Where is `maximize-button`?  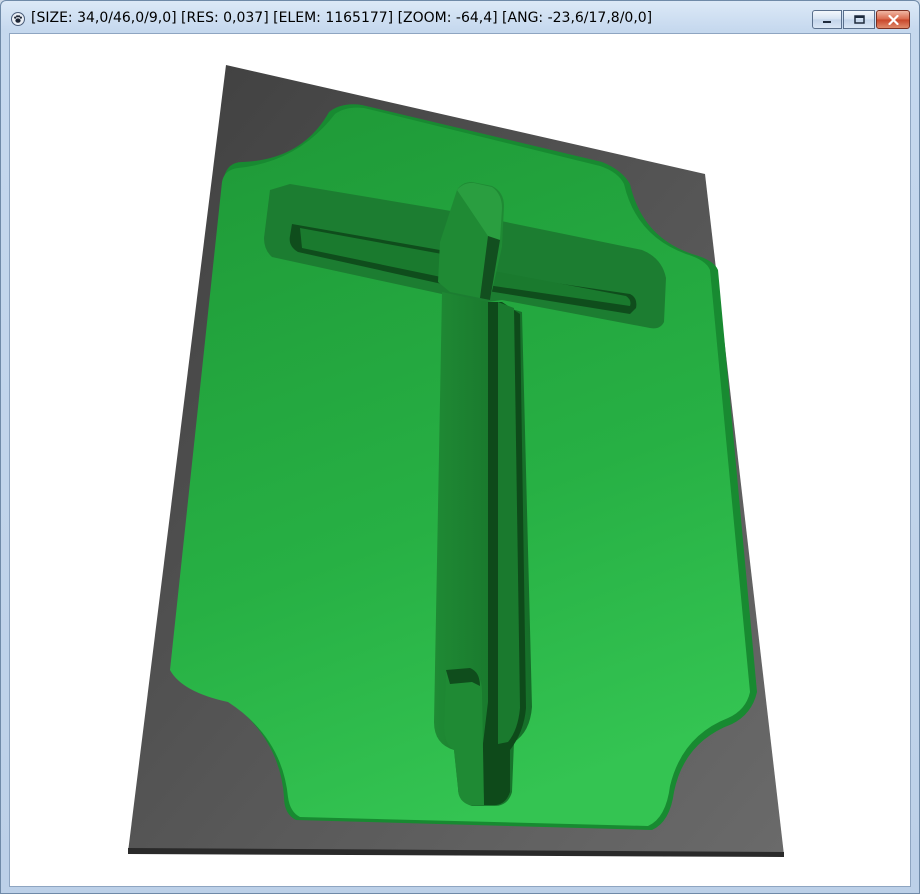 maximize-button is located at coordinates (859, 19).